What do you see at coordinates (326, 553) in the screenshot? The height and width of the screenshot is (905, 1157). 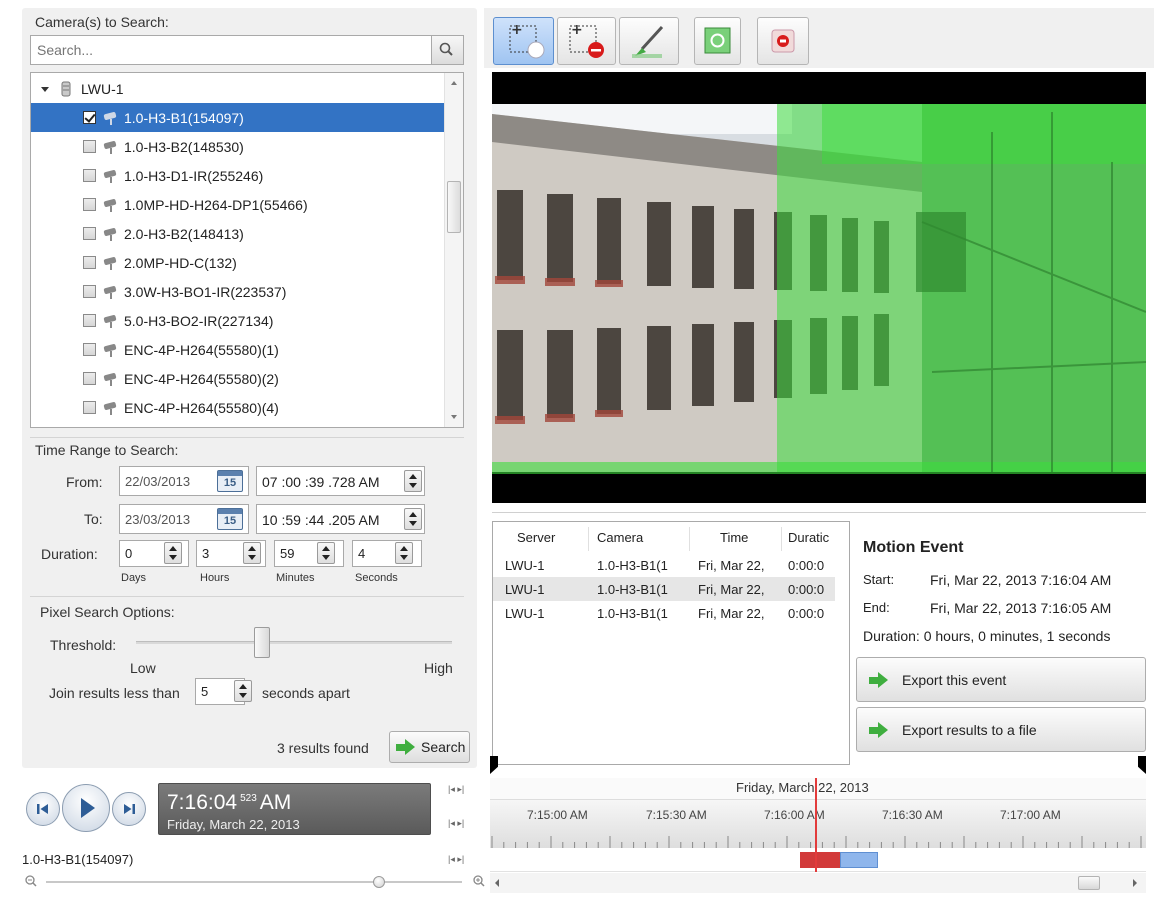 I see `minutes-spinner` at bounding box center [326, 553].